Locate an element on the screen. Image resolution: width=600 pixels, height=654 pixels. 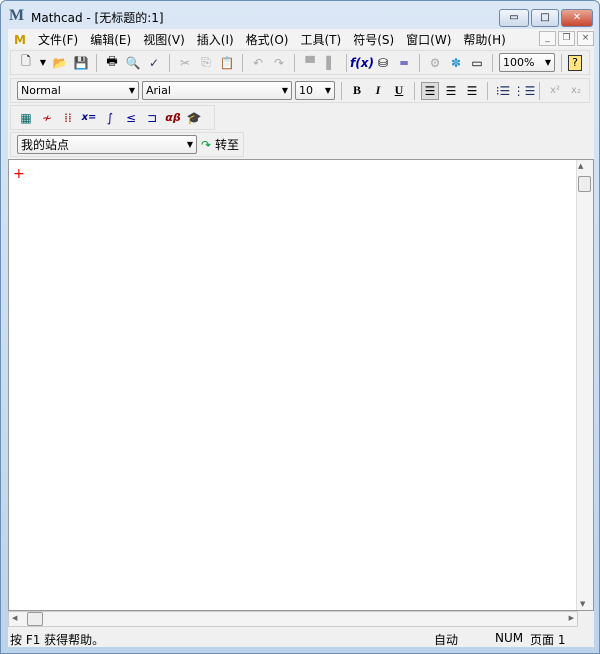
status-bar: 按 F1 获得帮助。 自动 NUM 页面 1 is located at coordinates (301, 638).